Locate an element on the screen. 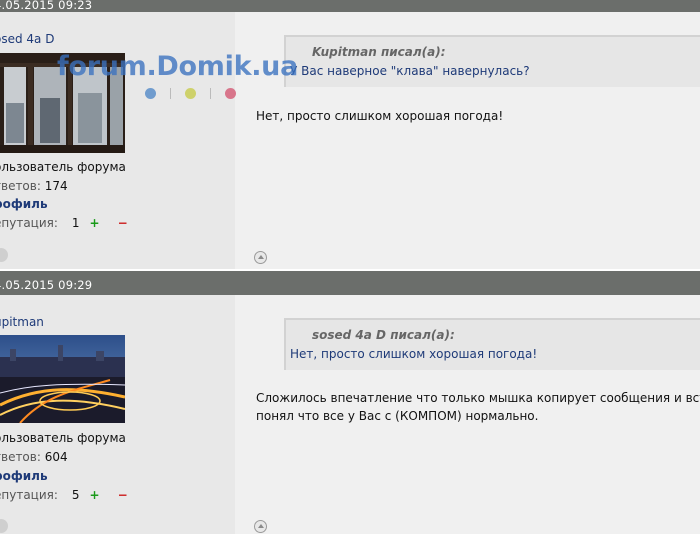  quote-author: sosed 4a D писал(а): is located at coordinates (383, 335).